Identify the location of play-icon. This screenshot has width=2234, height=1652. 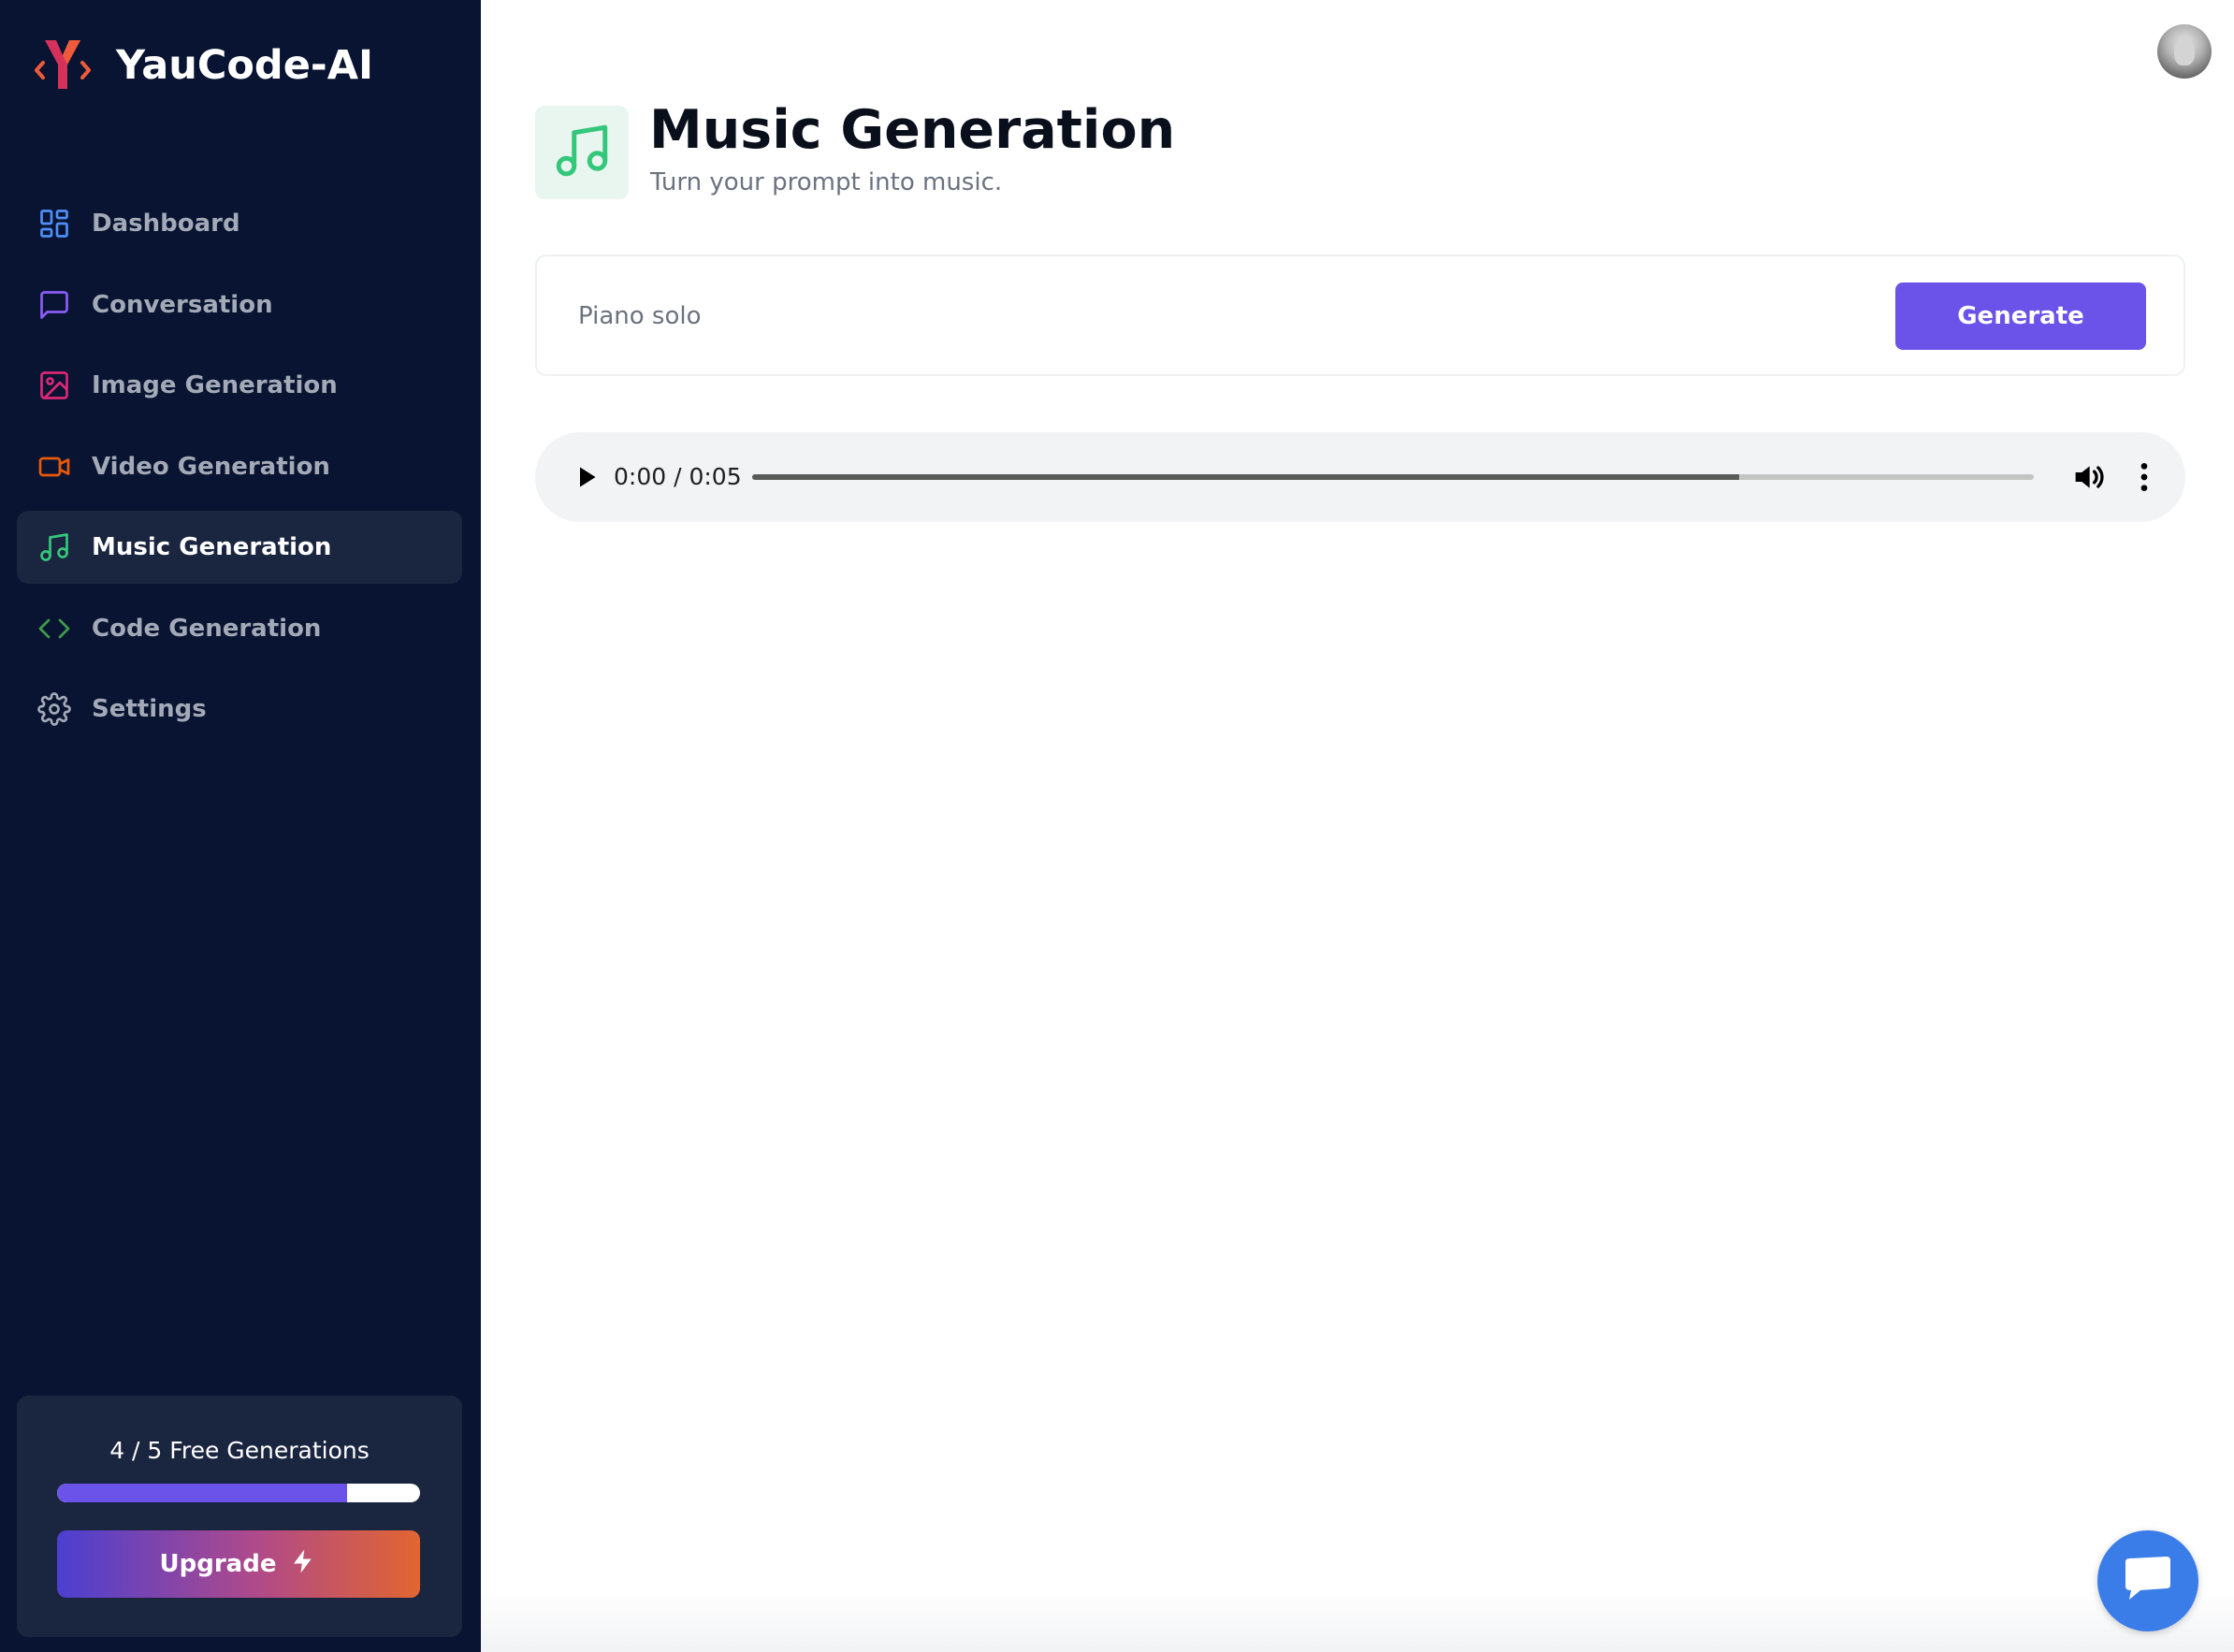
(585, 477).